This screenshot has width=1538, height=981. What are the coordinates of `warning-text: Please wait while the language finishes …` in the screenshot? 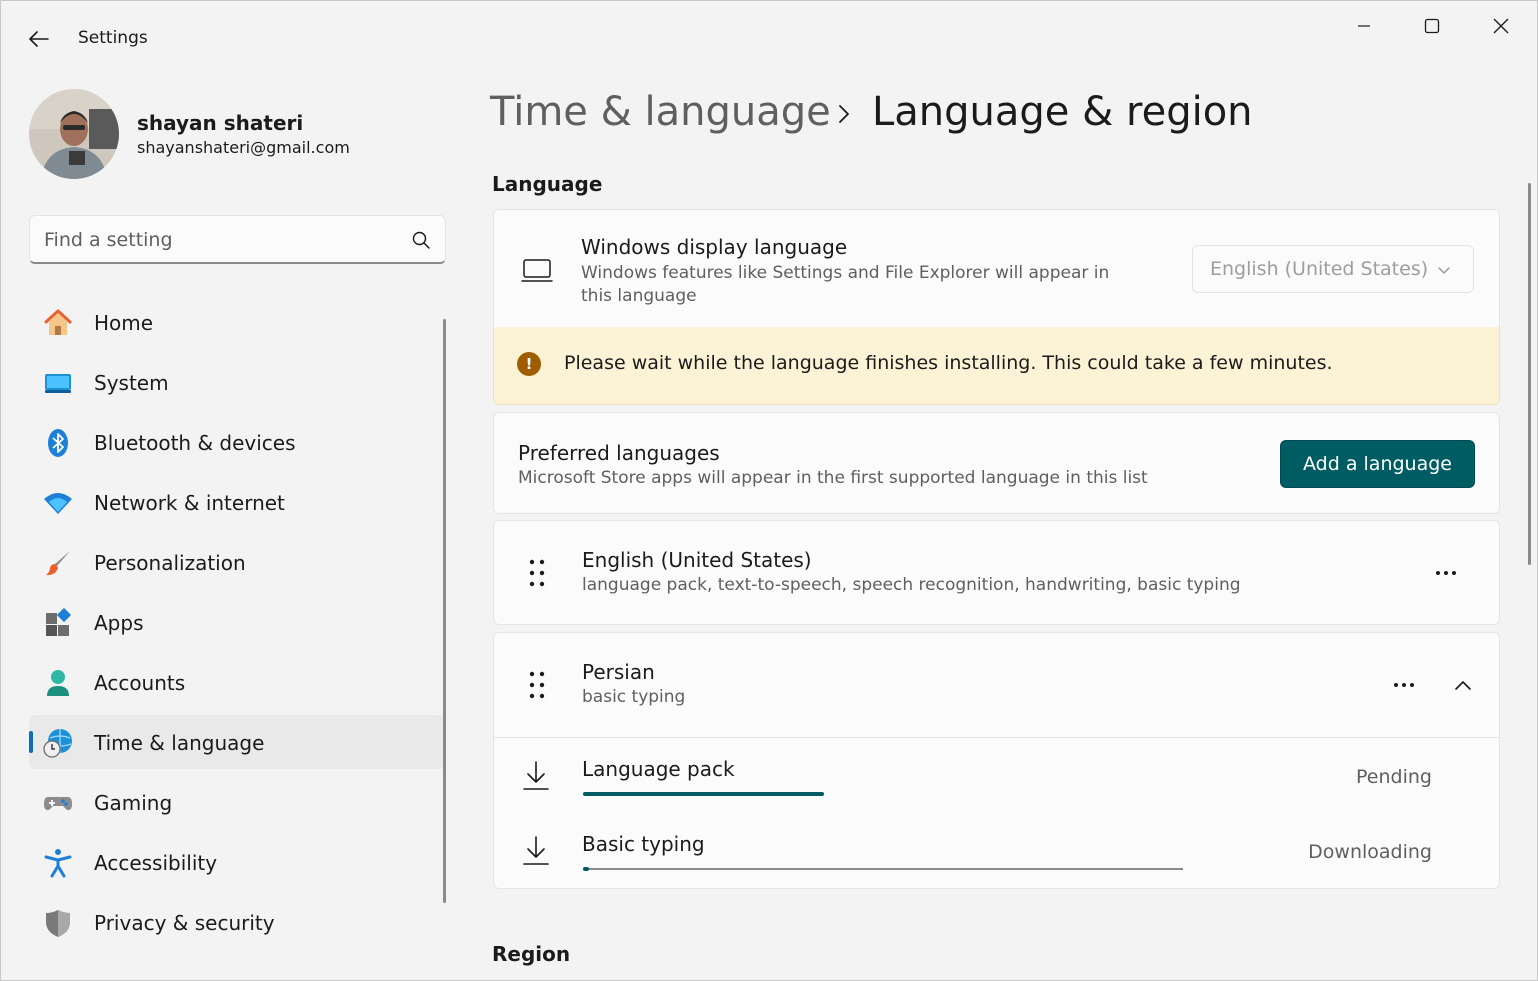 It's located at (948, 363).